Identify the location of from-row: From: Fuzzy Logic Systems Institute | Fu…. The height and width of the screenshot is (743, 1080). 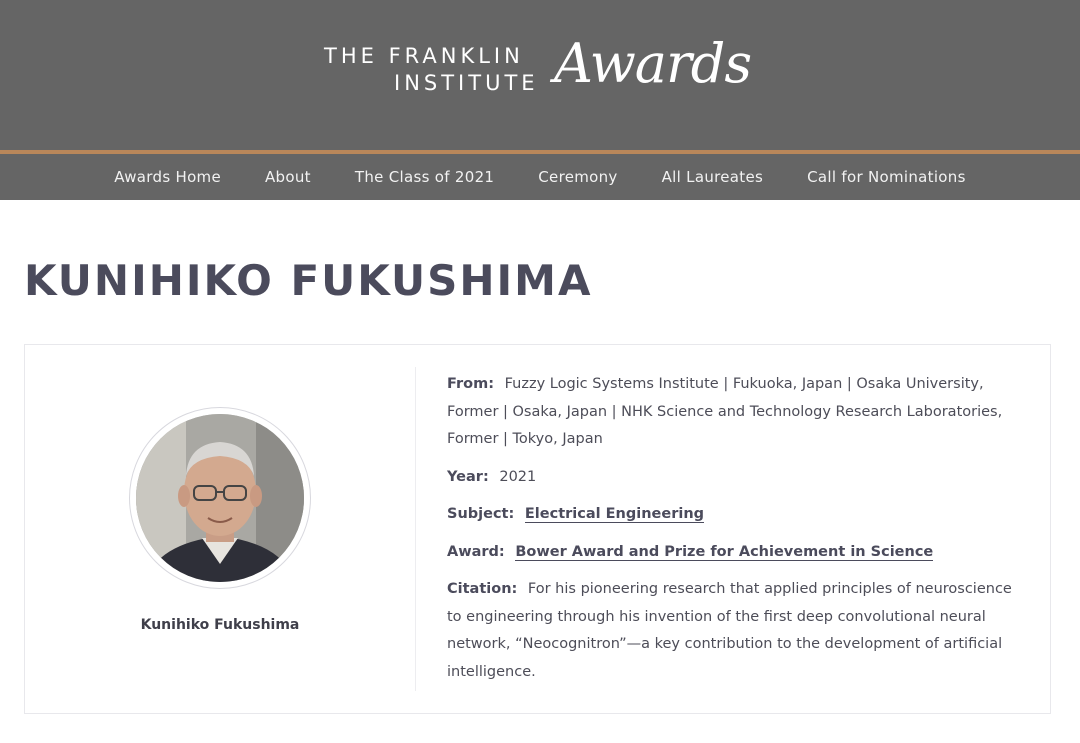
(737, 412).